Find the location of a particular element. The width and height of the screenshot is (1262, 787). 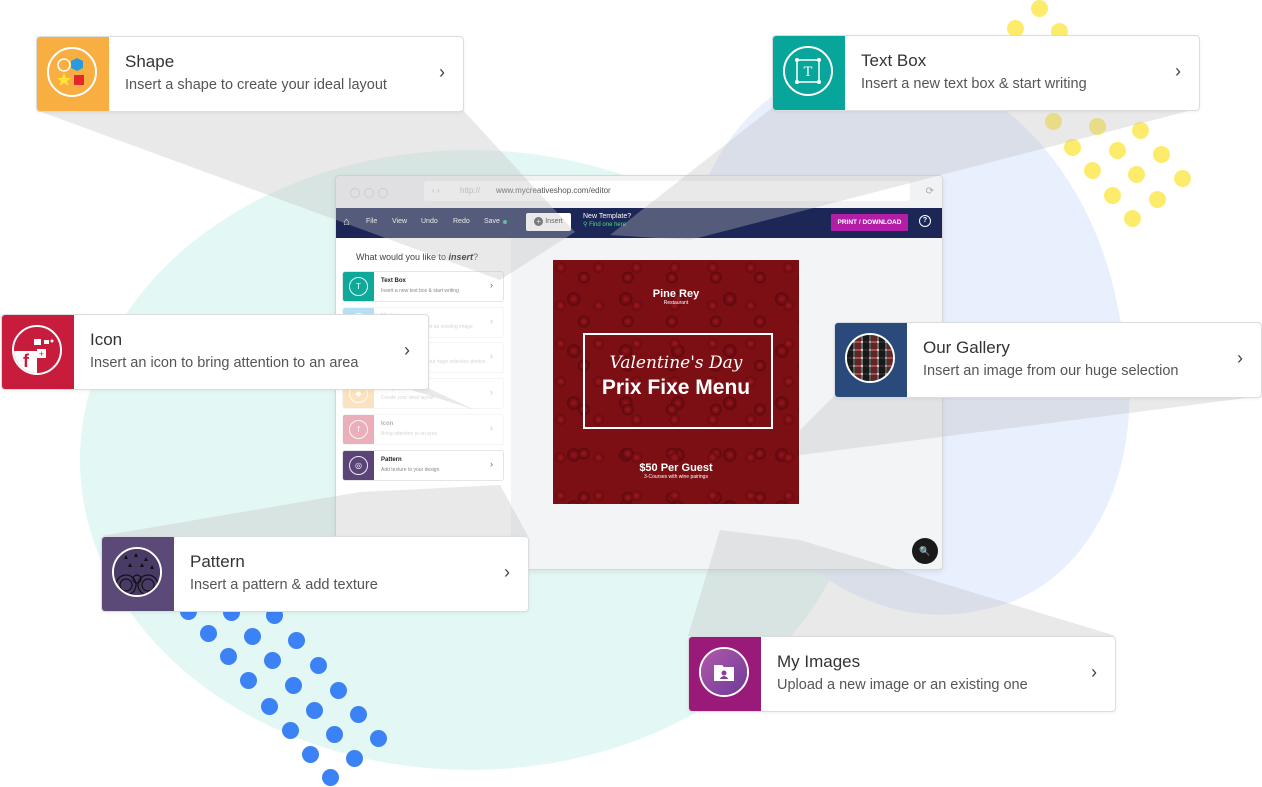

callout-swatch: f + is located at coordinates (38, 352).